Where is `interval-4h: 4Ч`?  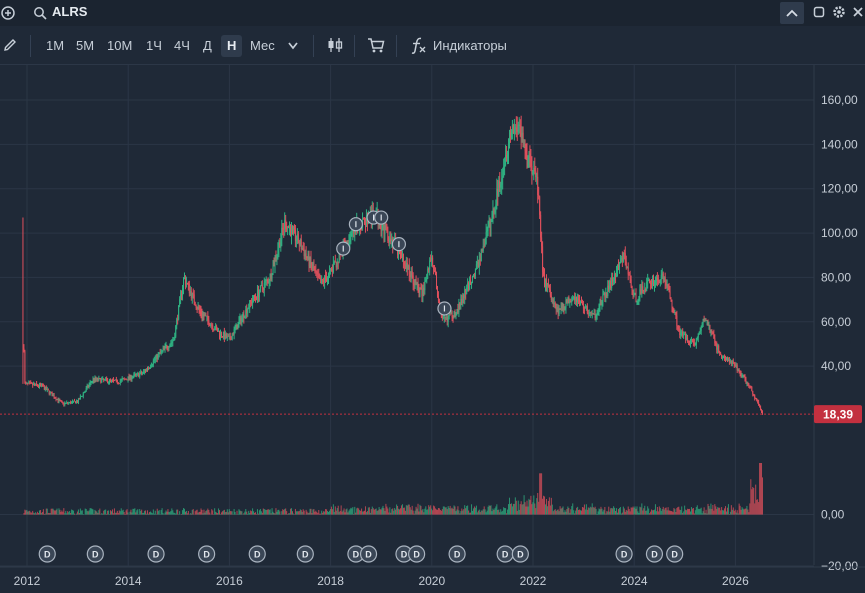 interval-4h: 4Ч is located at coordinates (182, 46).